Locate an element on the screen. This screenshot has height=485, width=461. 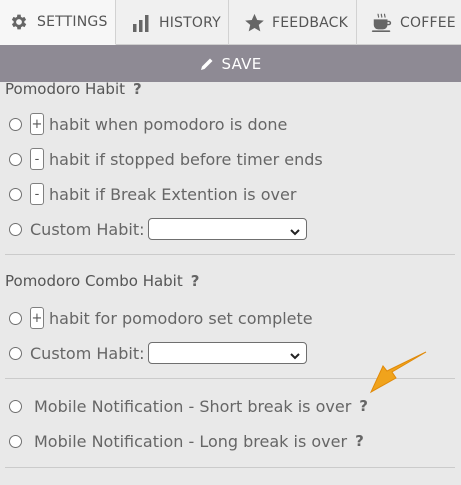
tab-bar: SETTINGS HISTORY FEEDBACK COFFEE is located at coordinates (230, 22).